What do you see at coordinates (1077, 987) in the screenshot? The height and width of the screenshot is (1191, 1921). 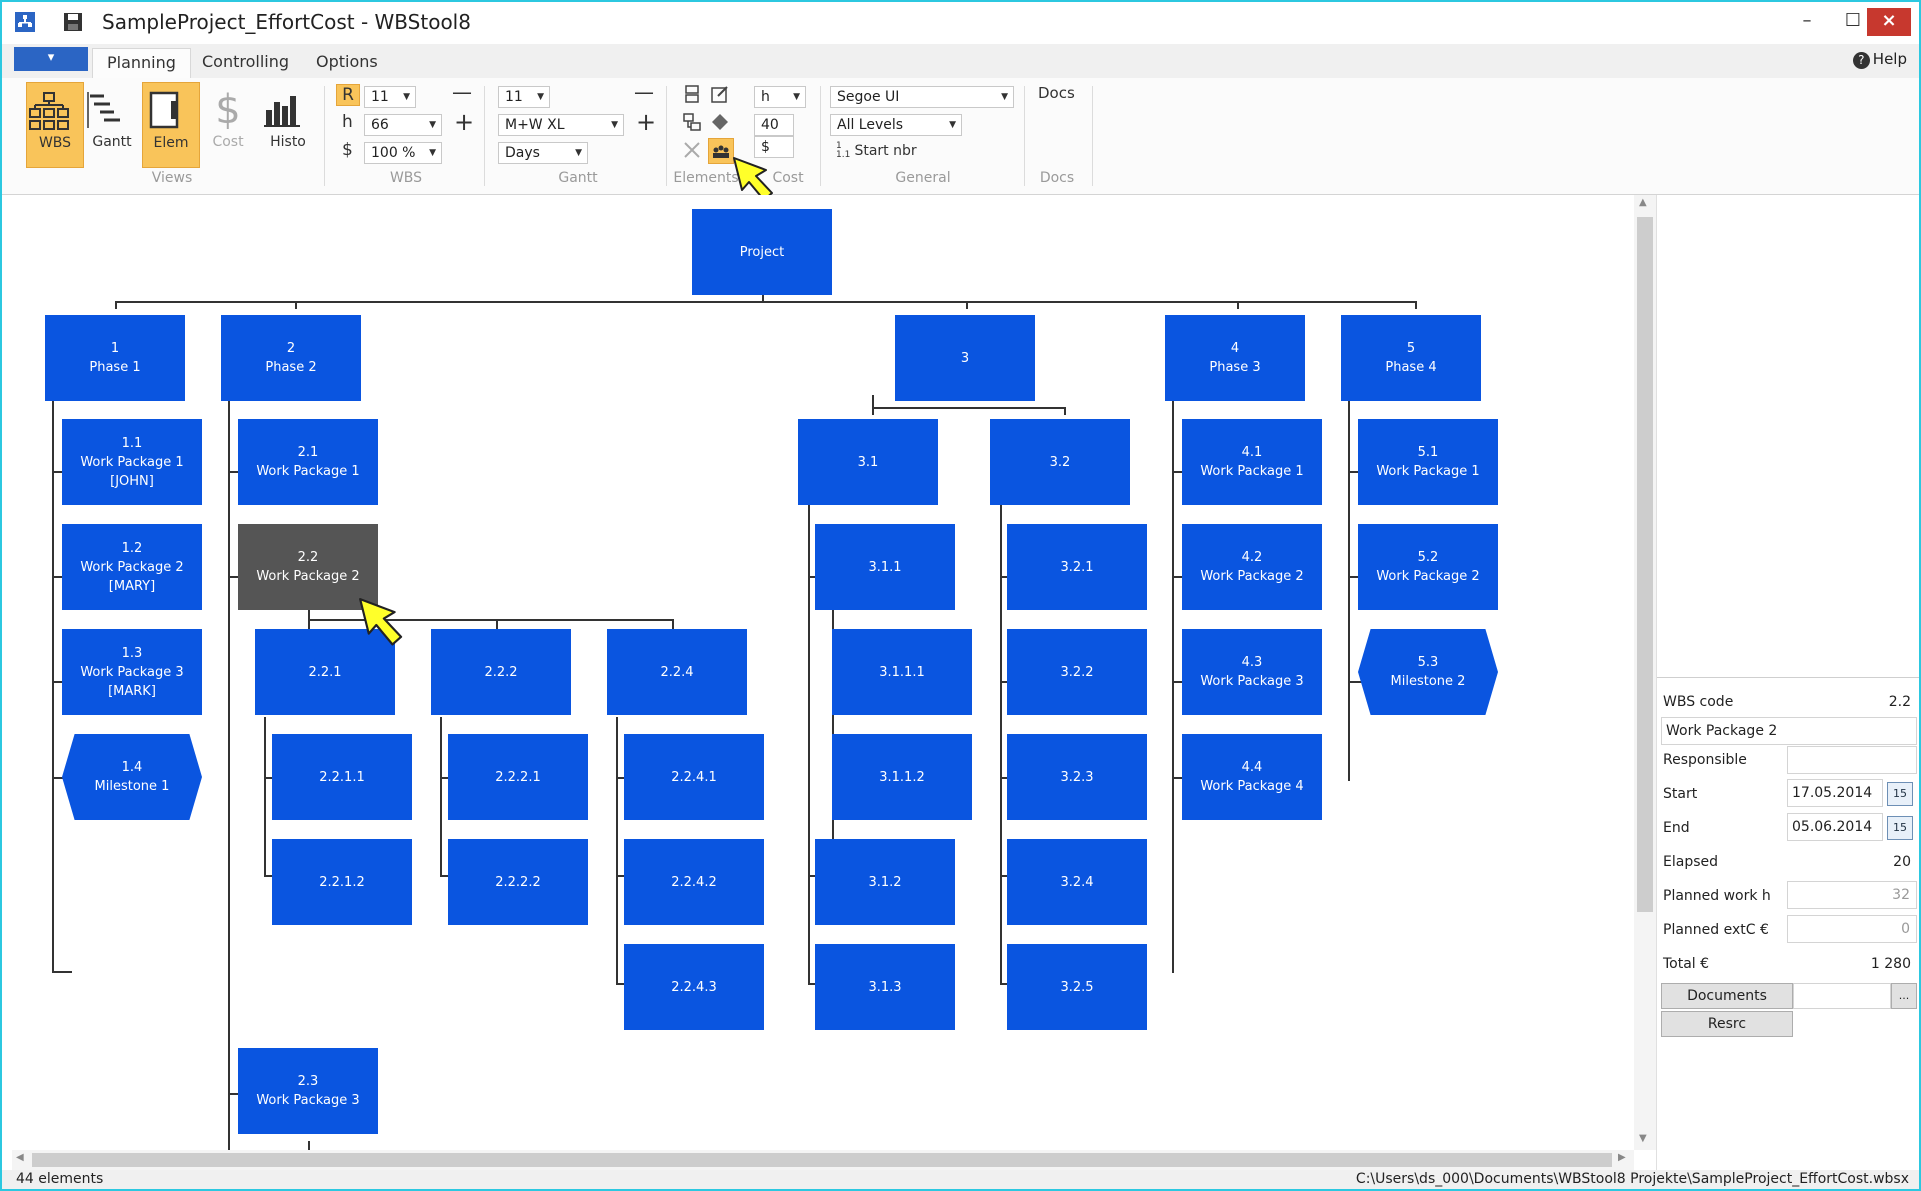 I see `wbs-node-3-2-5: 3.2.5` at bounding box center [1077, 987].